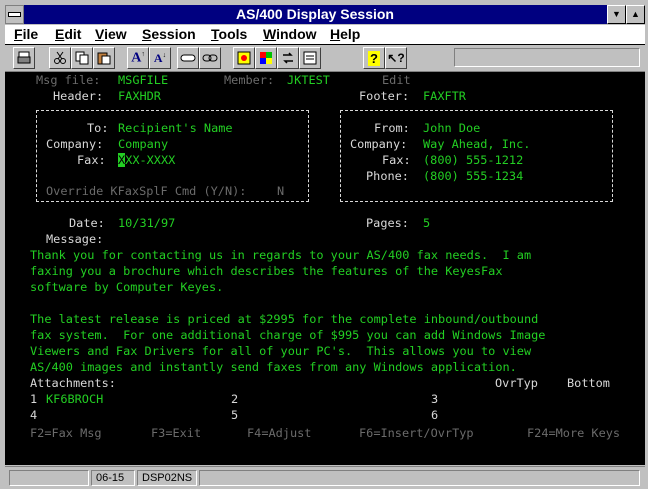  What do you see at coordinates (435, 415) in the screenshot?
I see `attachment-num: 6` at bounding box center [435, 415].